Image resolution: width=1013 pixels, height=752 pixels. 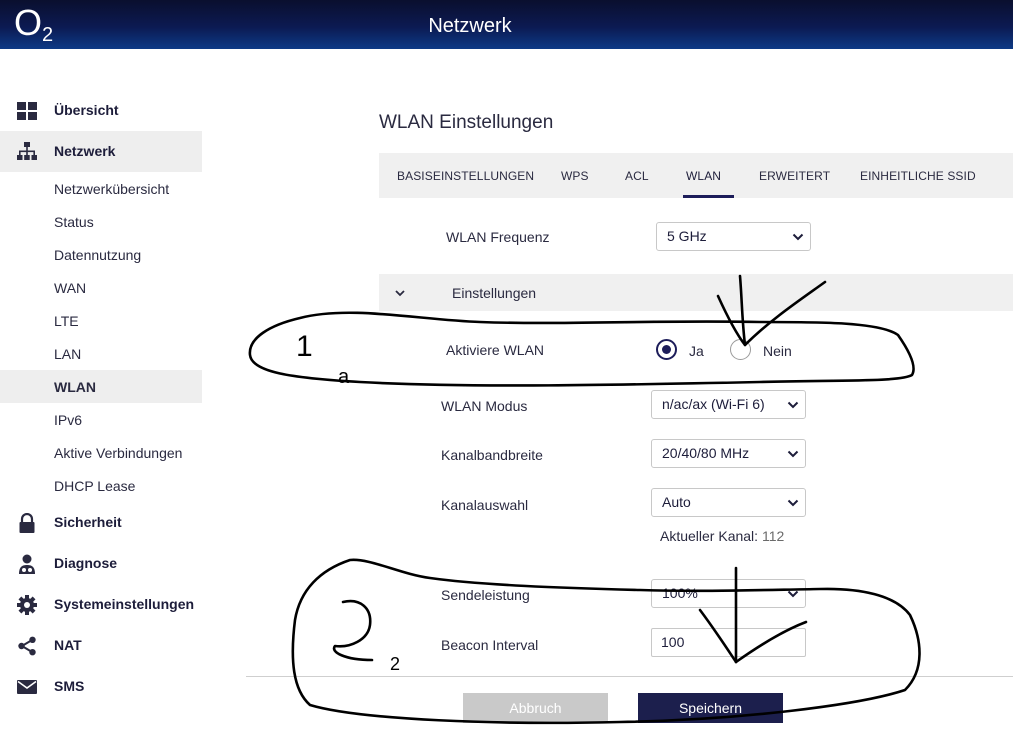 I want to click on sidebar-item-label: NAT, so click(x=68, y=645).